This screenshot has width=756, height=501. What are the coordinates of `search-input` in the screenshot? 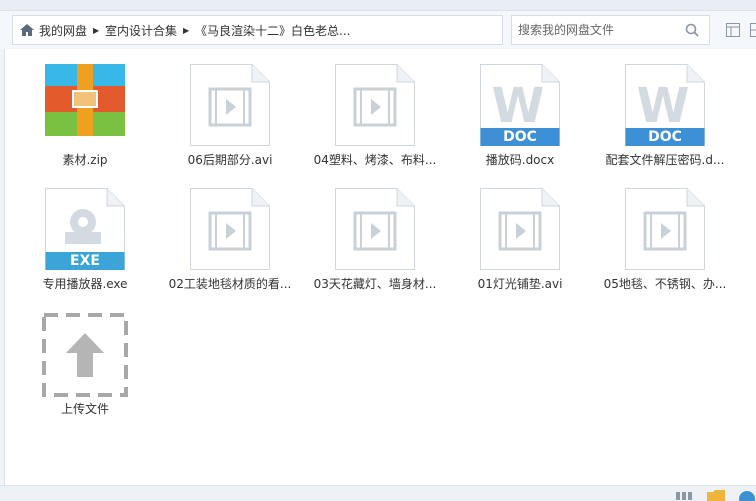 It's located at (598, 30).